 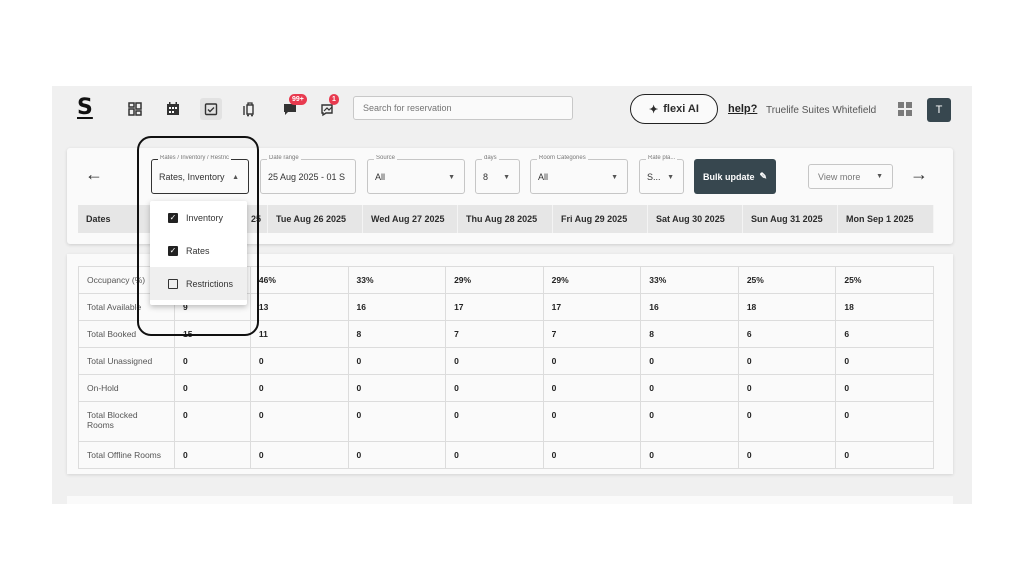 I want to click on table-row: On-Hold 0 0 0 0 0 0 0 0, so click(x=506, y=388).